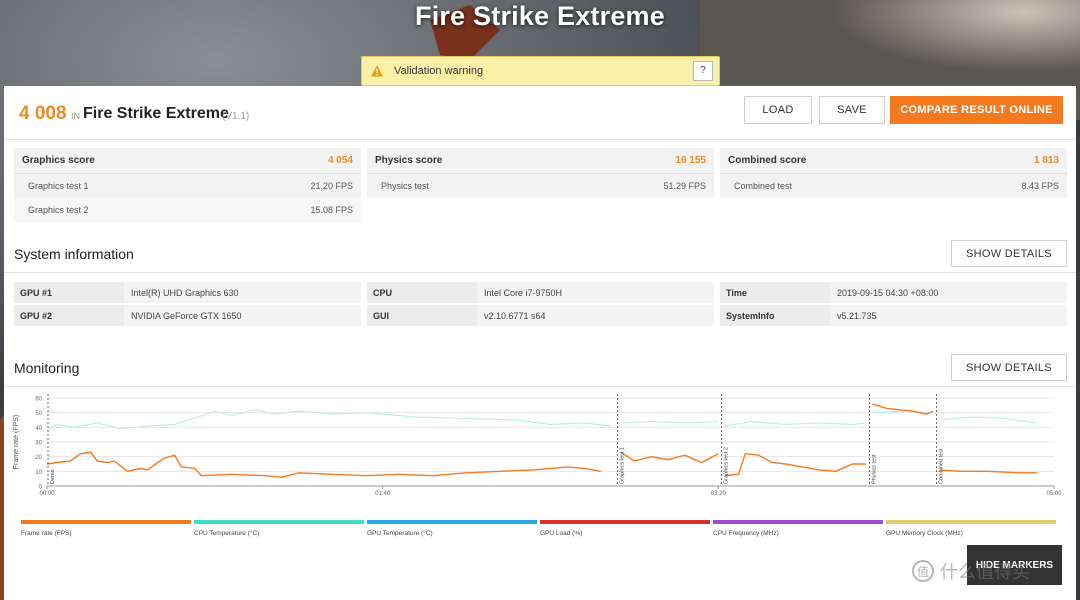 This screenshot has height=600, width=1080. I want to click on legend-item: CPU Frequency (MHz), so click(798, 528).